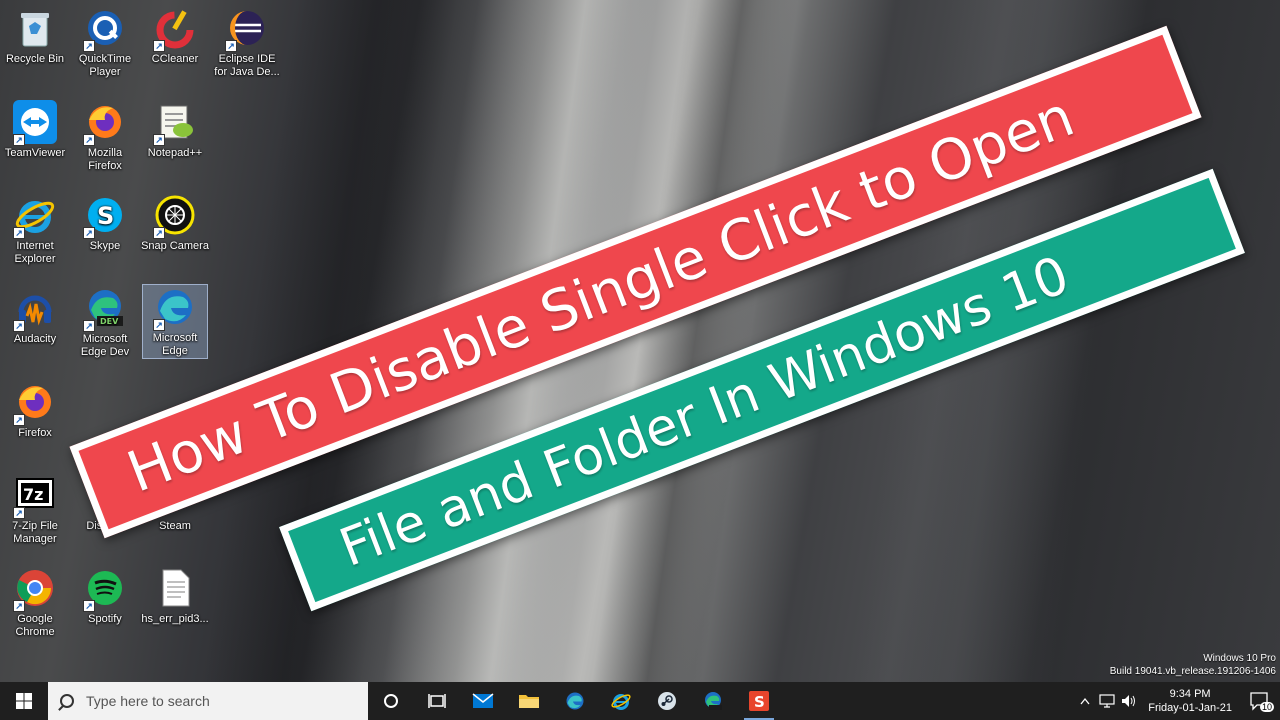 The image size is (1280, 720). I want to click on svg-text: DEV, so click(109, 321).